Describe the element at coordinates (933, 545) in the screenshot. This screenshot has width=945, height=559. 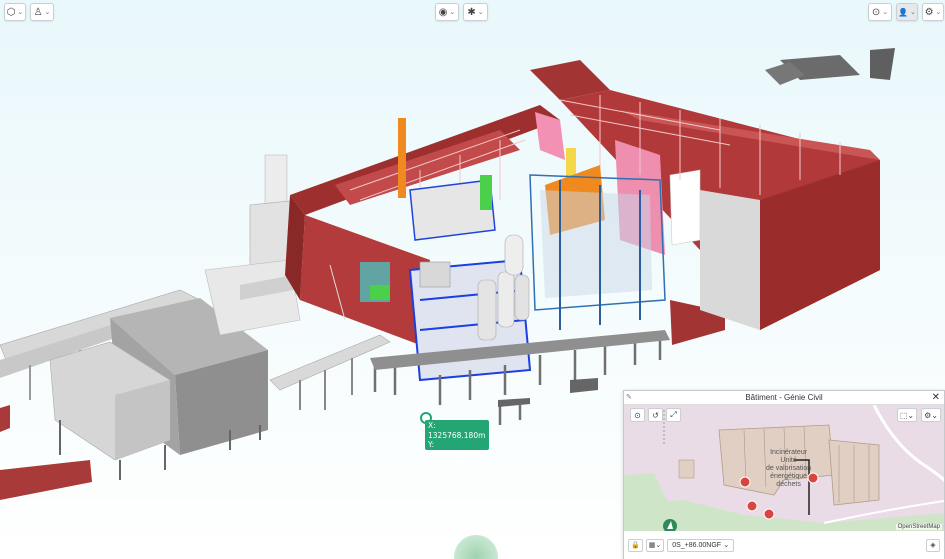
I see `layers-icon: ◈` at that location.